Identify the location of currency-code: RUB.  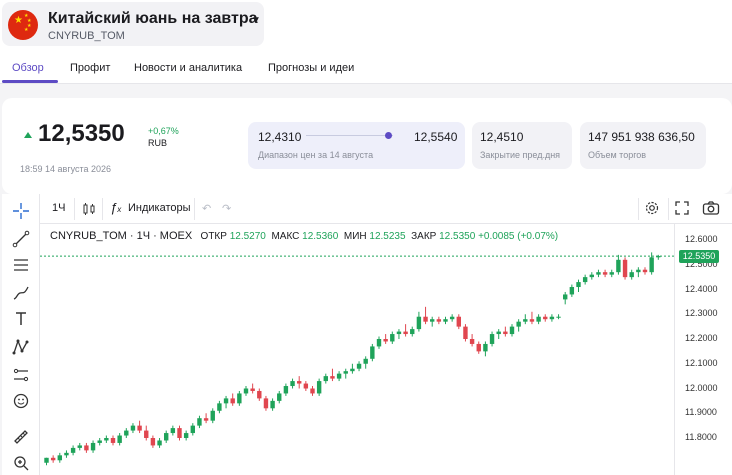
(158, 143).